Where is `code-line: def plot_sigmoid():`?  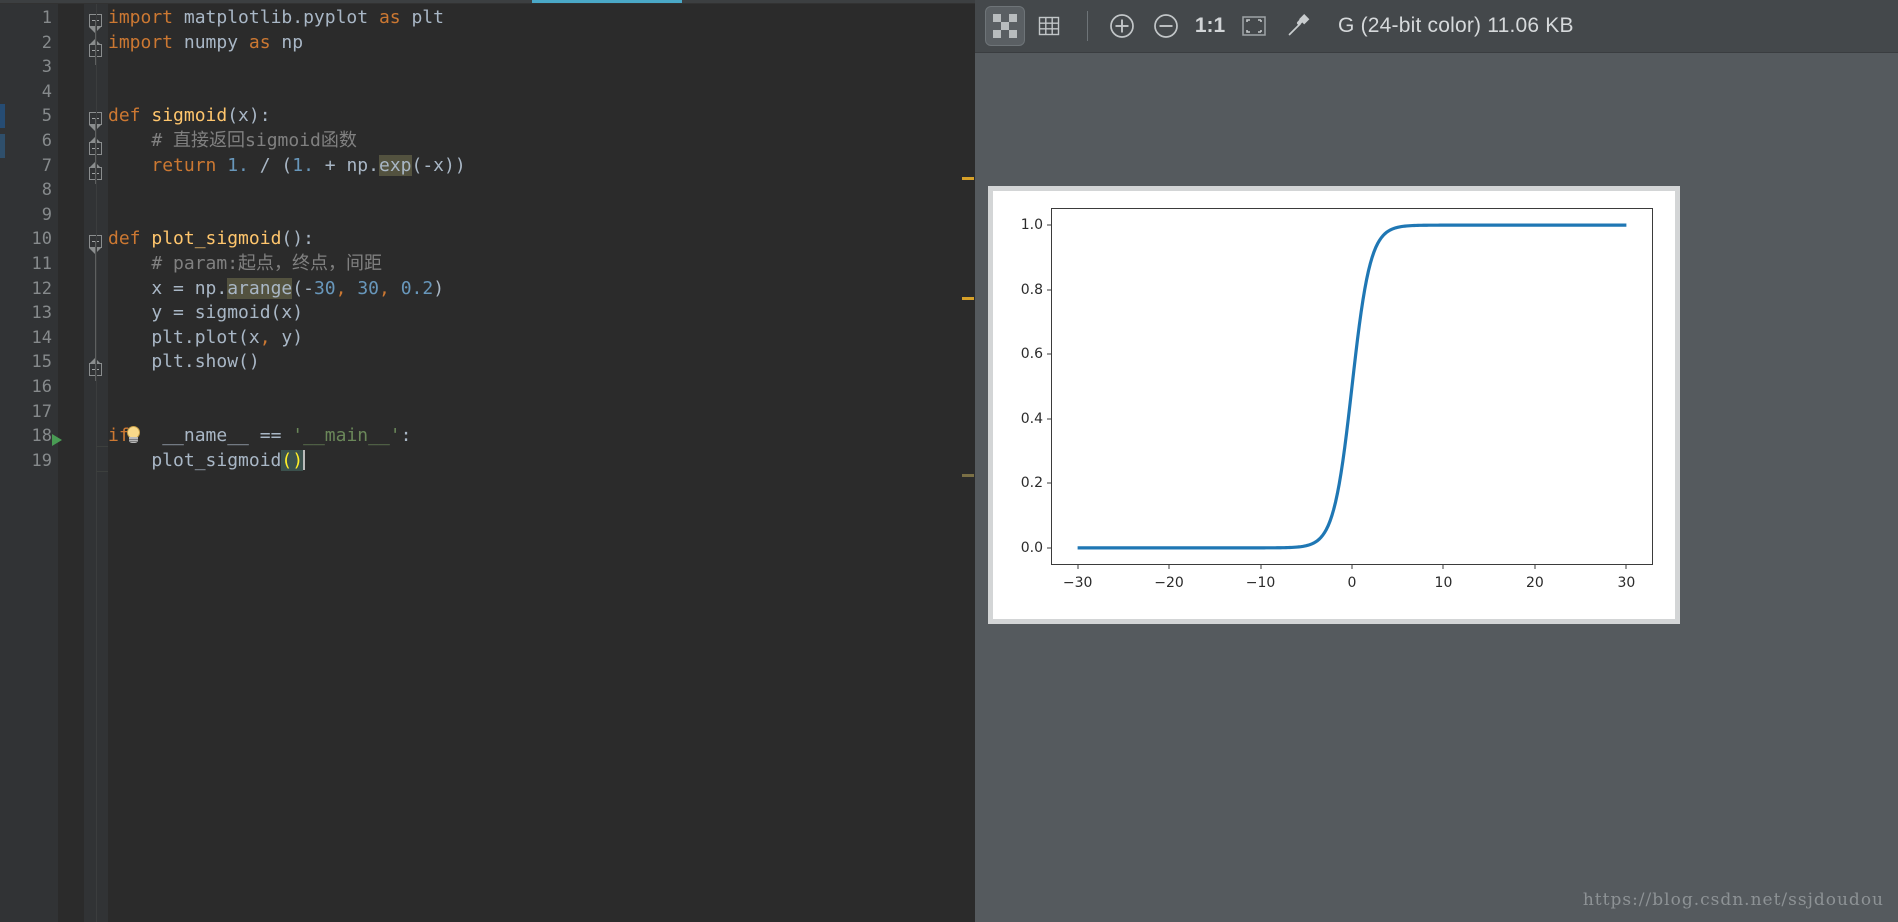
code-line: def plot_sigmoid(): is located at coordinates (541, 239).